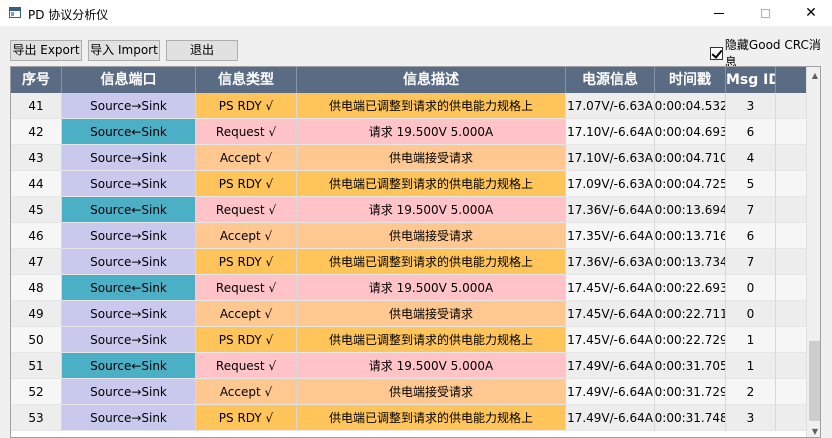  I want to click on column-header-port: 信息端口, so click(129, 80).